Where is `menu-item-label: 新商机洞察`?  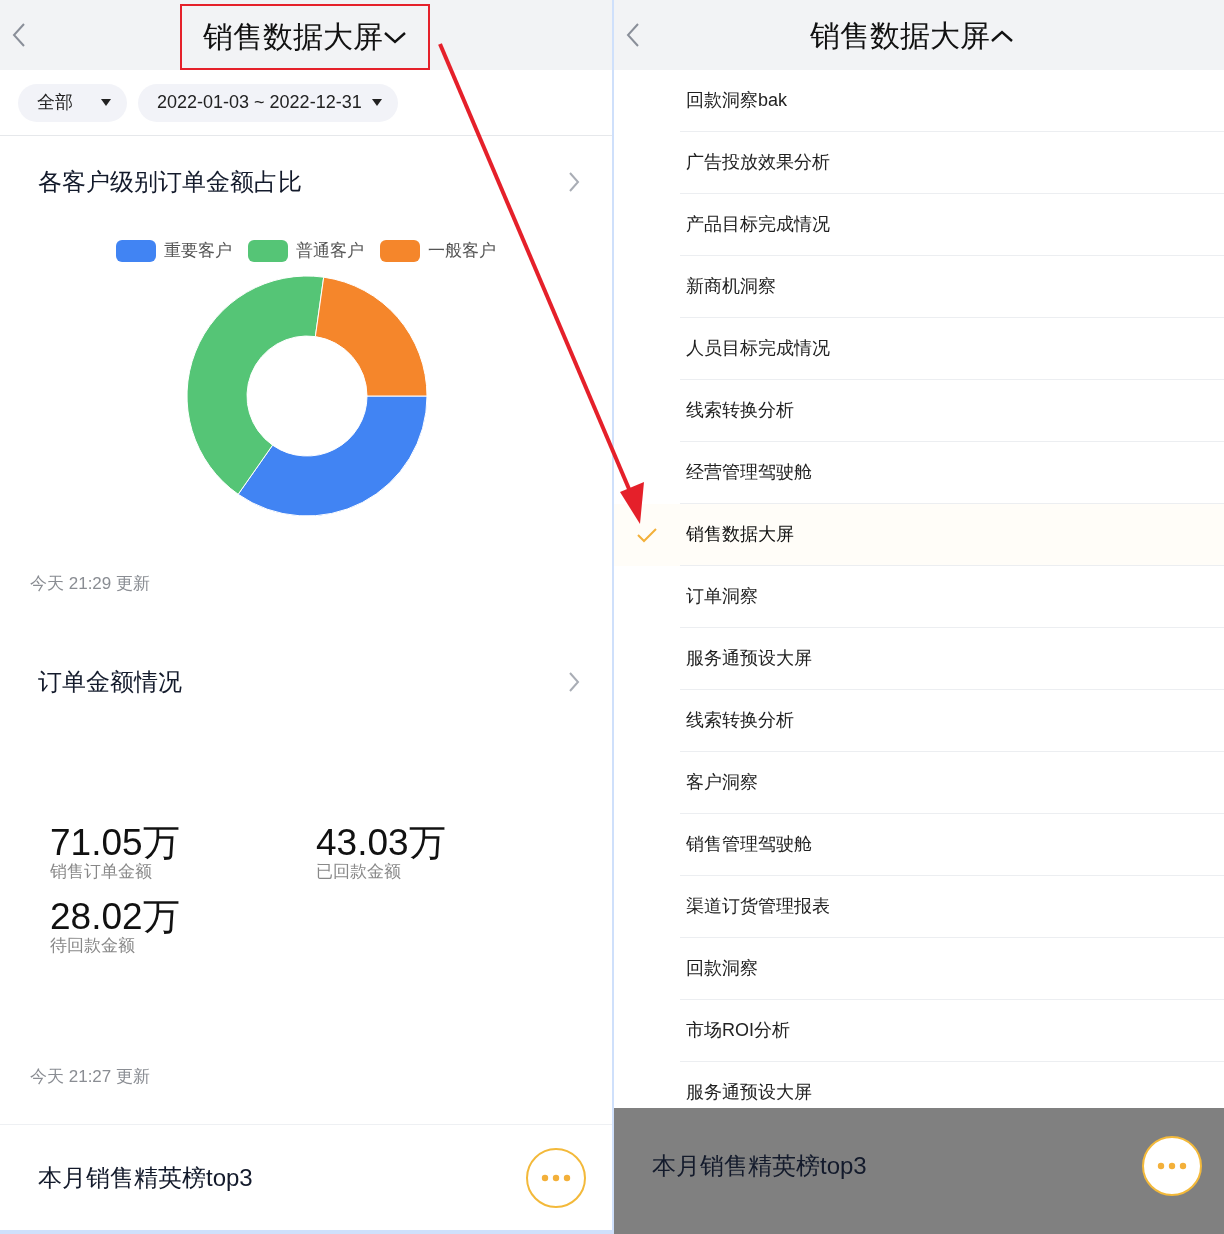
menu-item-label: 新商机洞察 is located at coordinates (731, 286).